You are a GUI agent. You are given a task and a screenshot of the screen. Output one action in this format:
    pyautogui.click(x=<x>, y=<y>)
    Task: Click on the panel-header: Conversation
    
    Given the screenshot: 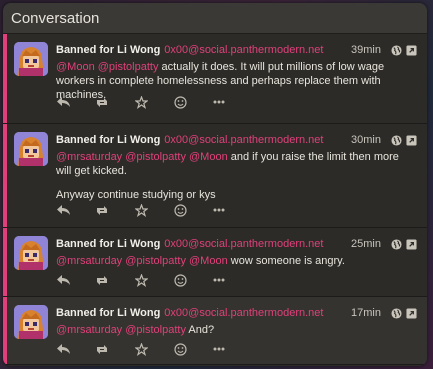 What is the action you would take?
    pyautogui.click(x=215, y=18)
    